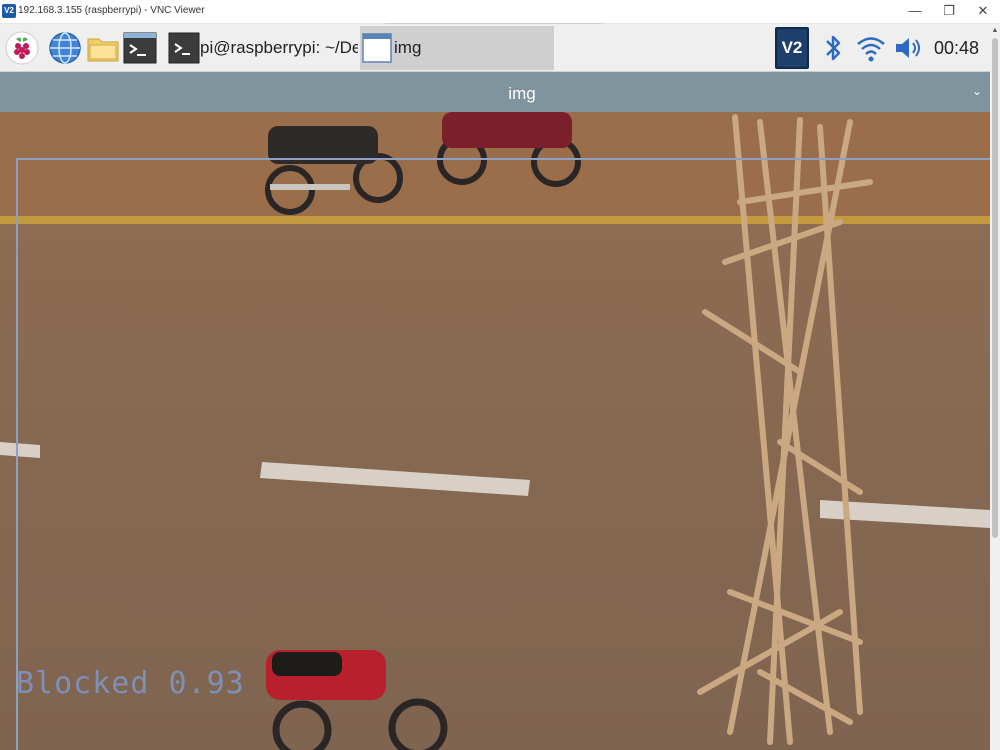  I want to click on scrollbar-thumb, so click(995, 288).